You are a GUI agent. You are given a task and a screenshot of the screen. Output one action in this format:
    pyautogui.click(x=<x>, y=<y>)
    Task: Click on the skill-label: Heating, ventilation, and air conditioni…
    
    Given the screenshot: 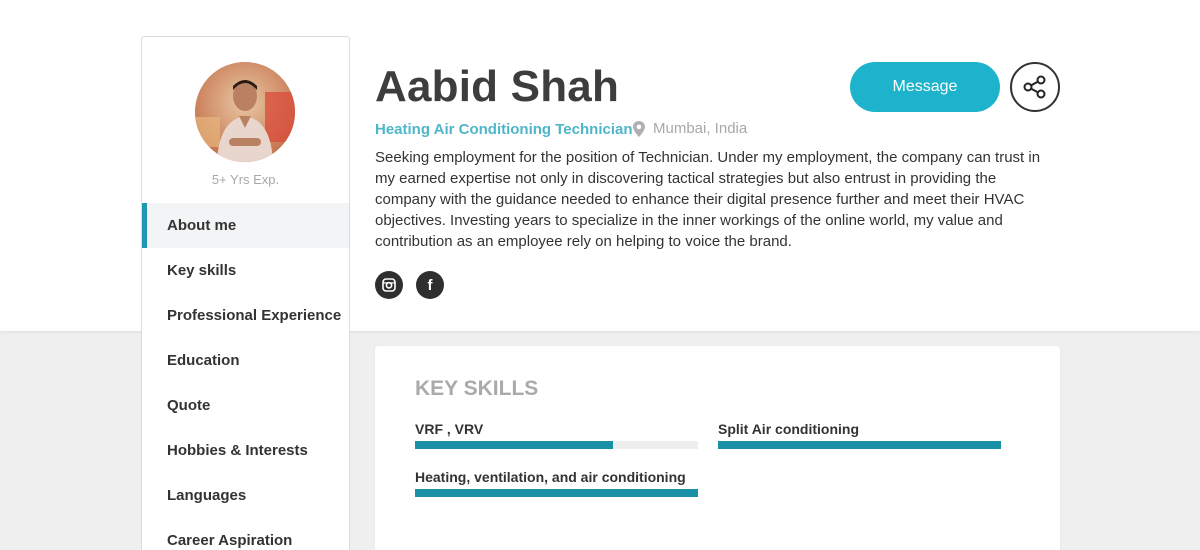 What is the action you would take?
    pyautogui.click(x=550, y=477)
    